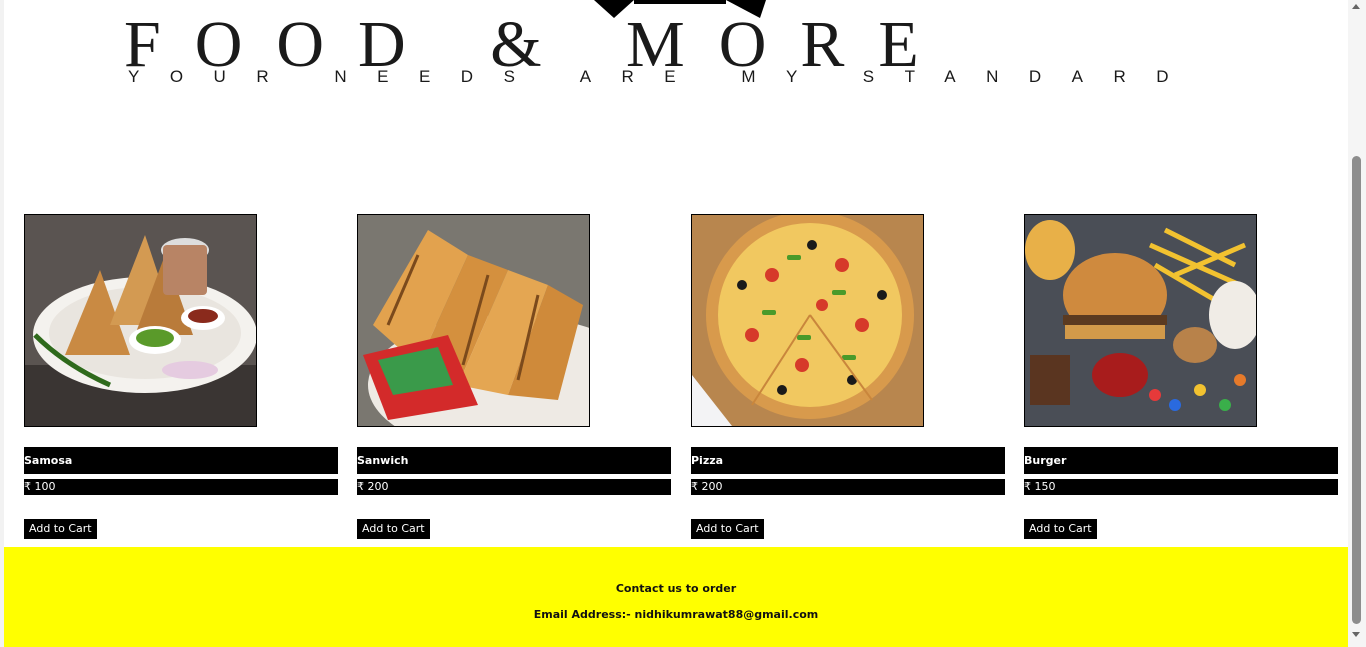 The width and height of the screenshot is (1366, 647). I want to click on product-card-samosa: Samosa ₹ 100 Add to Cart, so click(181, 376).